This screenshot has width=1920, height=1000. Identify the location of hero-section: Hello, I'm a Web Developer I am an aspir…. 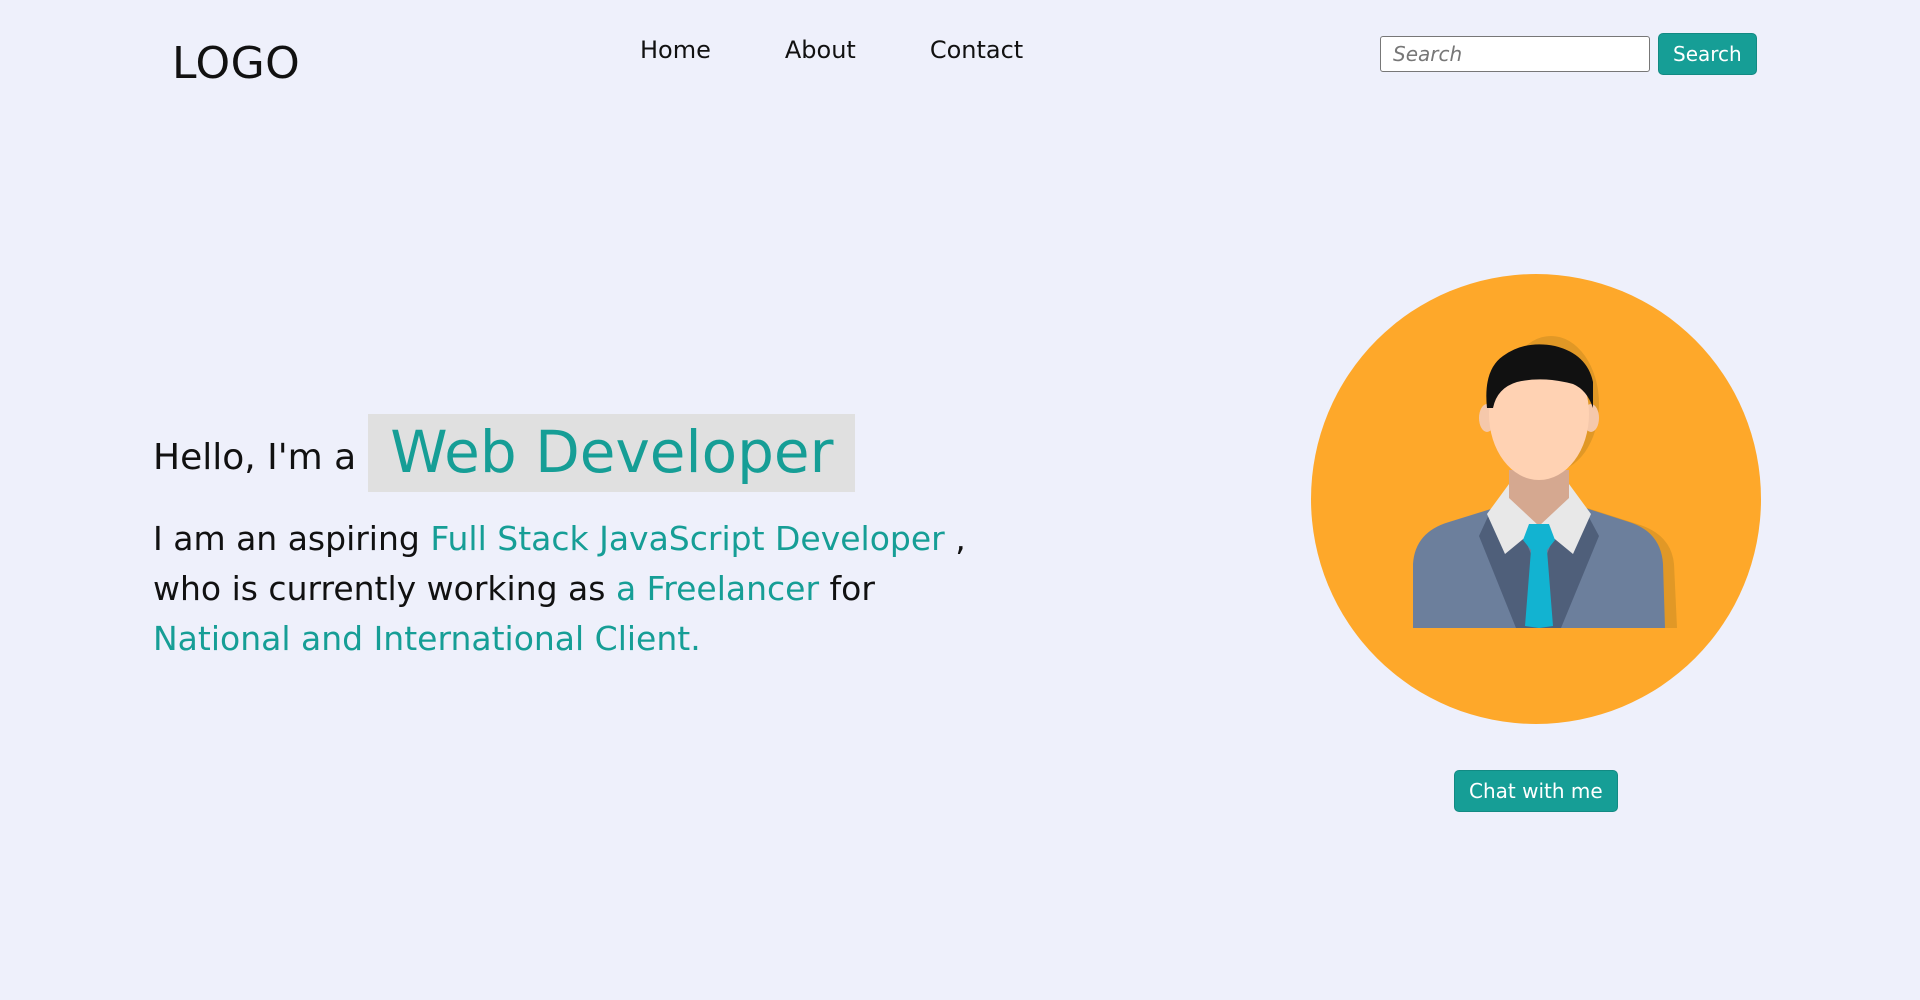
(593, 539).